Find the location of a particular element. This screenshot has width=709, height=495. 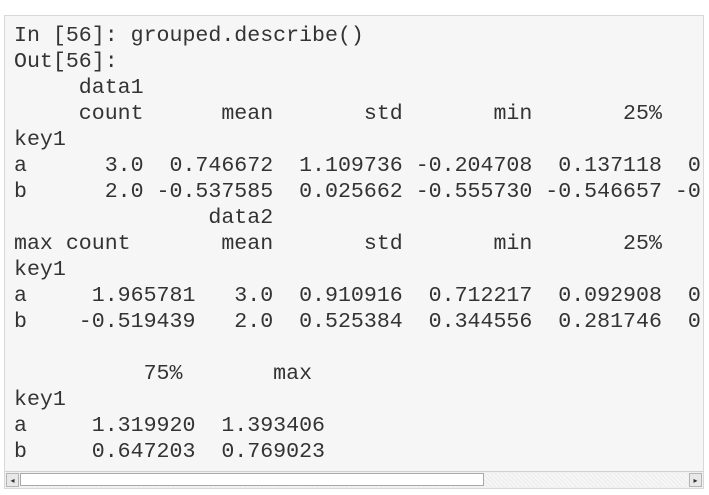

scrollbar-thumb is located at coordinates (252, 479).